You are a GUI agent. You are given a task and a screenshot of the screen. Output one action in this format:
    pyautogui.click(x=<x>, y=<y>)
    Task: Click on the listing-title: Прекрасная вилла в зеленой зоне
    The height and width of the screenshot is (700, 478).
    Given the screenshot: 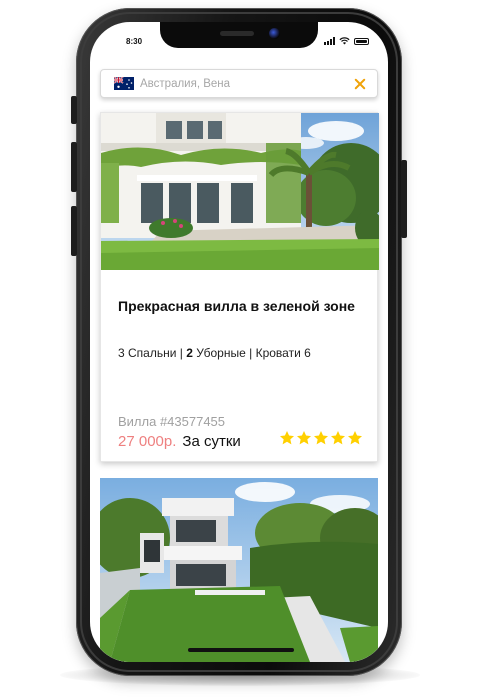 What is the action you would take?
    pyautogui.click(x=243, y=306)
    